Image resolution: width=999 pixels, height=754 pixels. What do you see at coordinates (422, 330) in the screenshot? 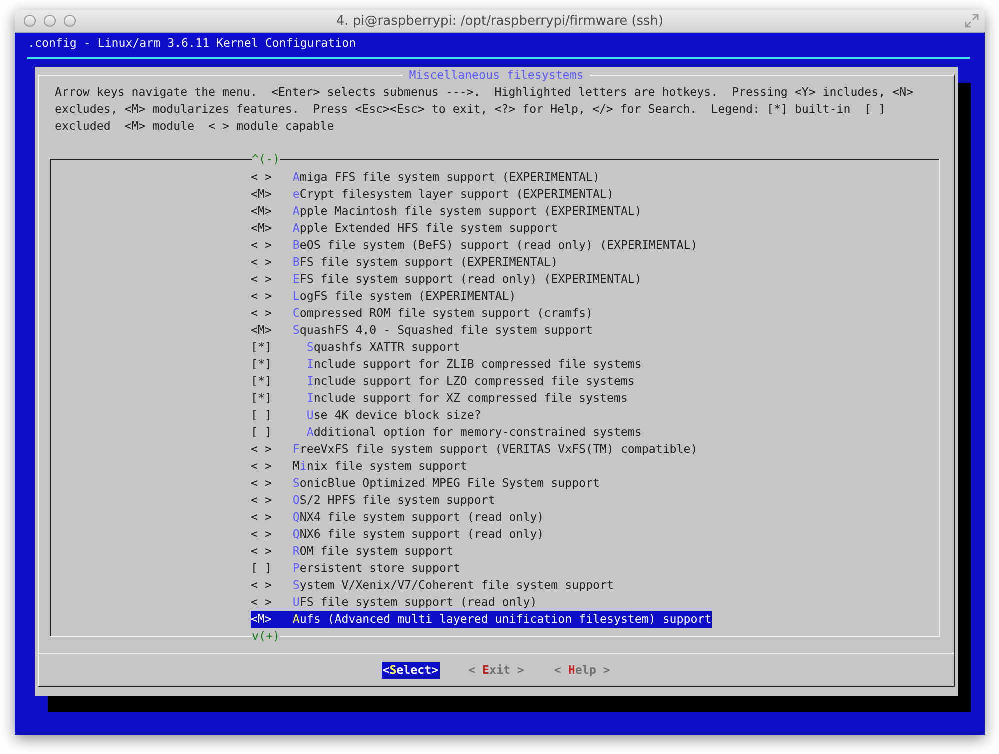
I see `menu-item: <M> SquashFS 4.0 - Squashed file system support` at bounding box center [422, 330].